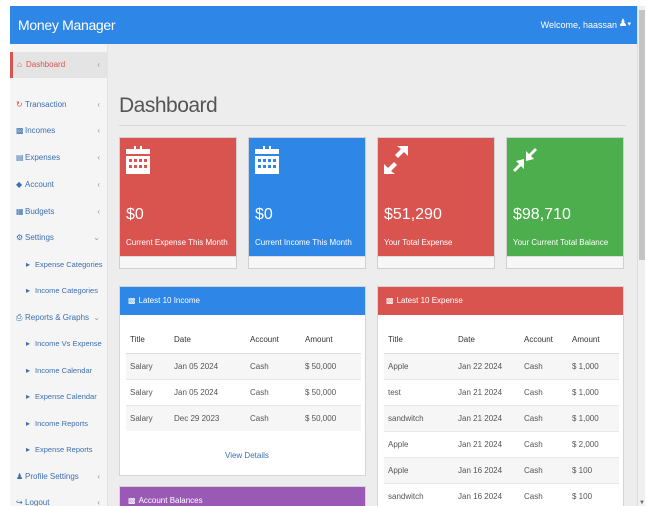  What do you see at coordinates (323, 25) in the screenshot?
I see `top-navbar: Money Manager Welcome, haassan ♟▾` at bounding box center [323, 25].